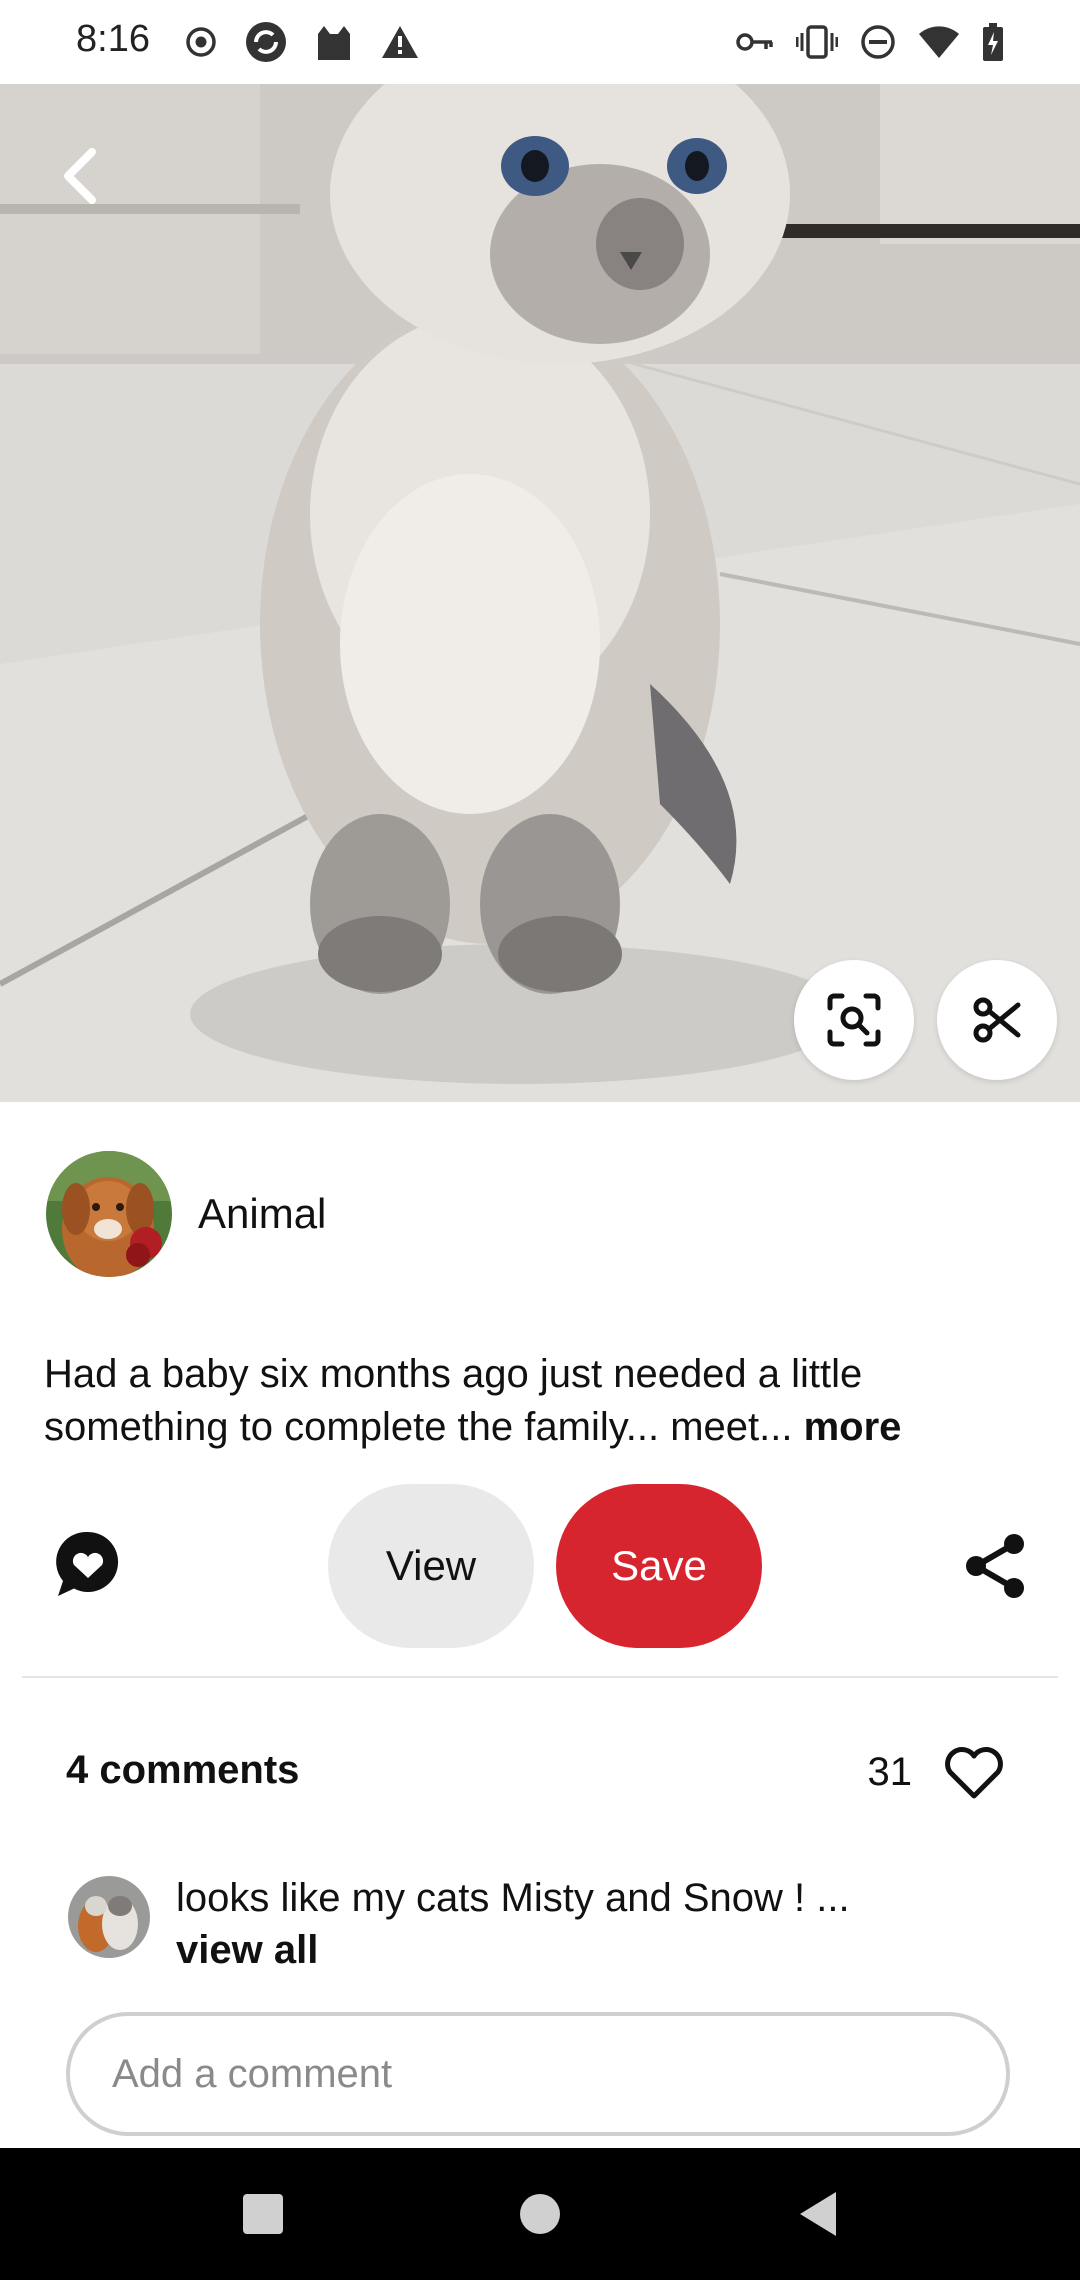 The width and height of the screenshot is (1080, 2280). What do you see at coordinates (400, 42) in the screenshot?
I see `warning-icon` at bounding box center [400, 42].